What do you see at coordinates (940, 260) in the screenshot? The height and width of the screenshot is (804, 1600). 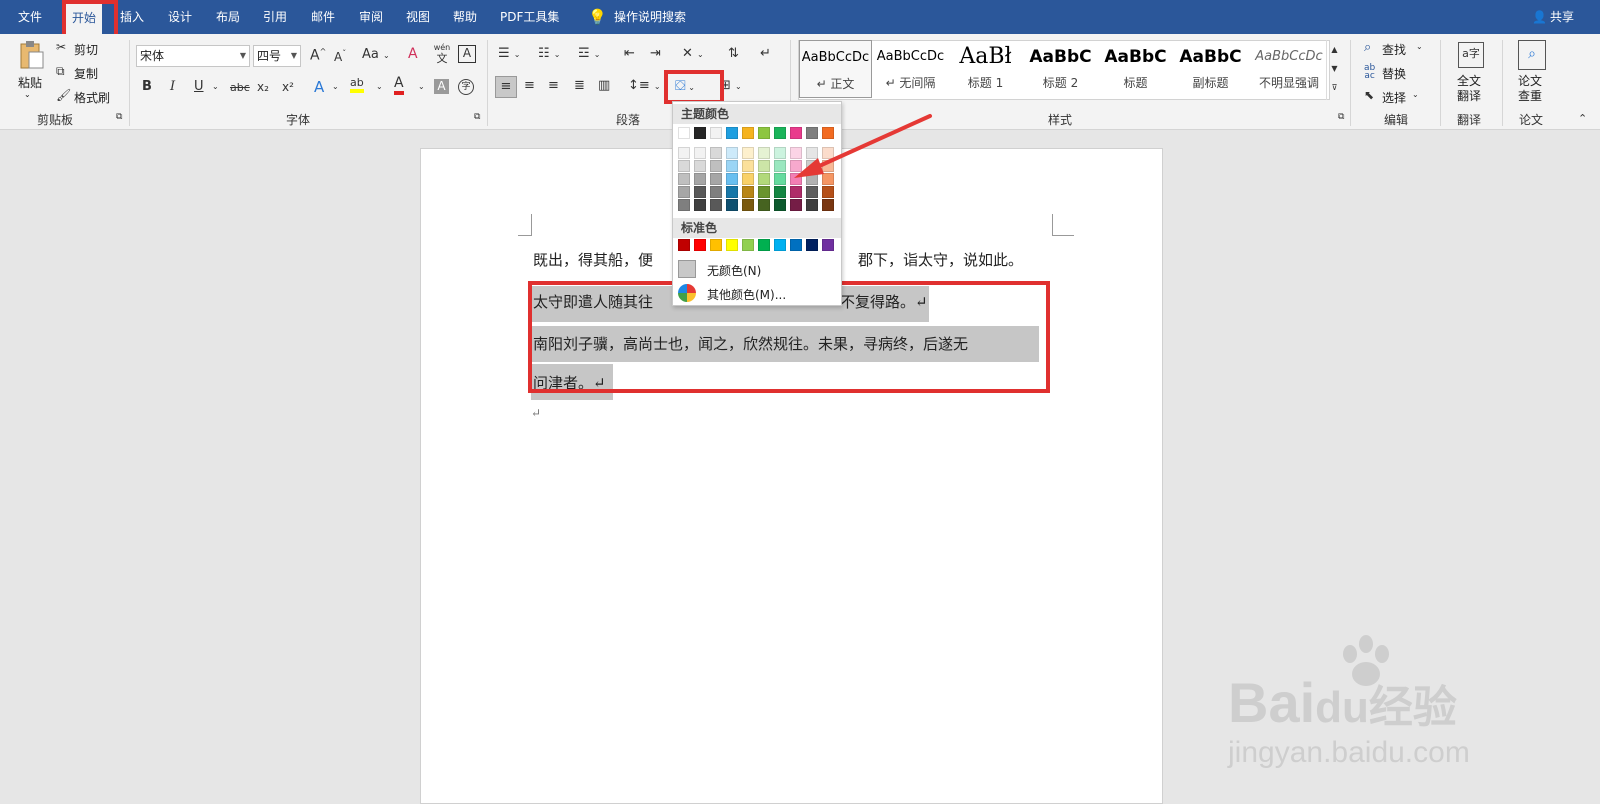 I see `doc-line-1-end: 郡下，诣太守，说如此。` at bounding box center [940, 260].